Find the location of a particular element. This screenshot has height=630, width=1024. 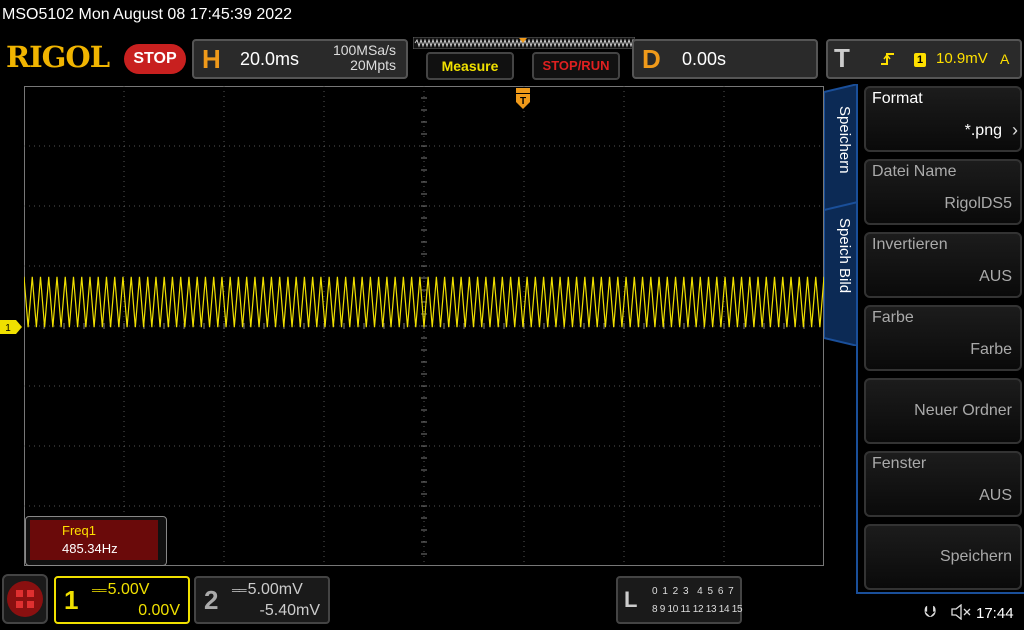

digital-channels-row2: 8 9 10 11 12 13 14 15 is located at coordinates (697, 609).